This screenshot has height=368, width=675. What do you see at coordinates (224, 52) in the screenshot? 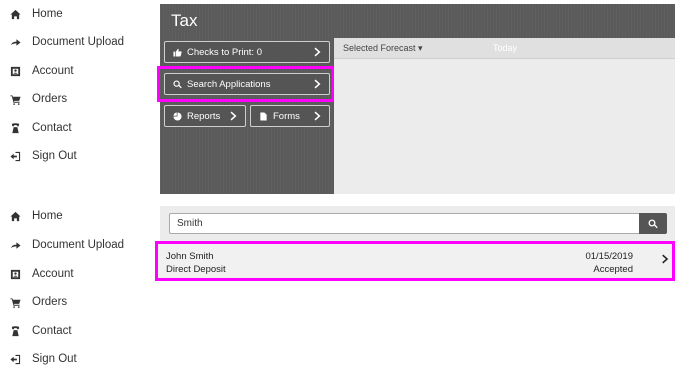
I see `checks-to-print-label: Checks to Print: 0` at bounding box center [224, 52].